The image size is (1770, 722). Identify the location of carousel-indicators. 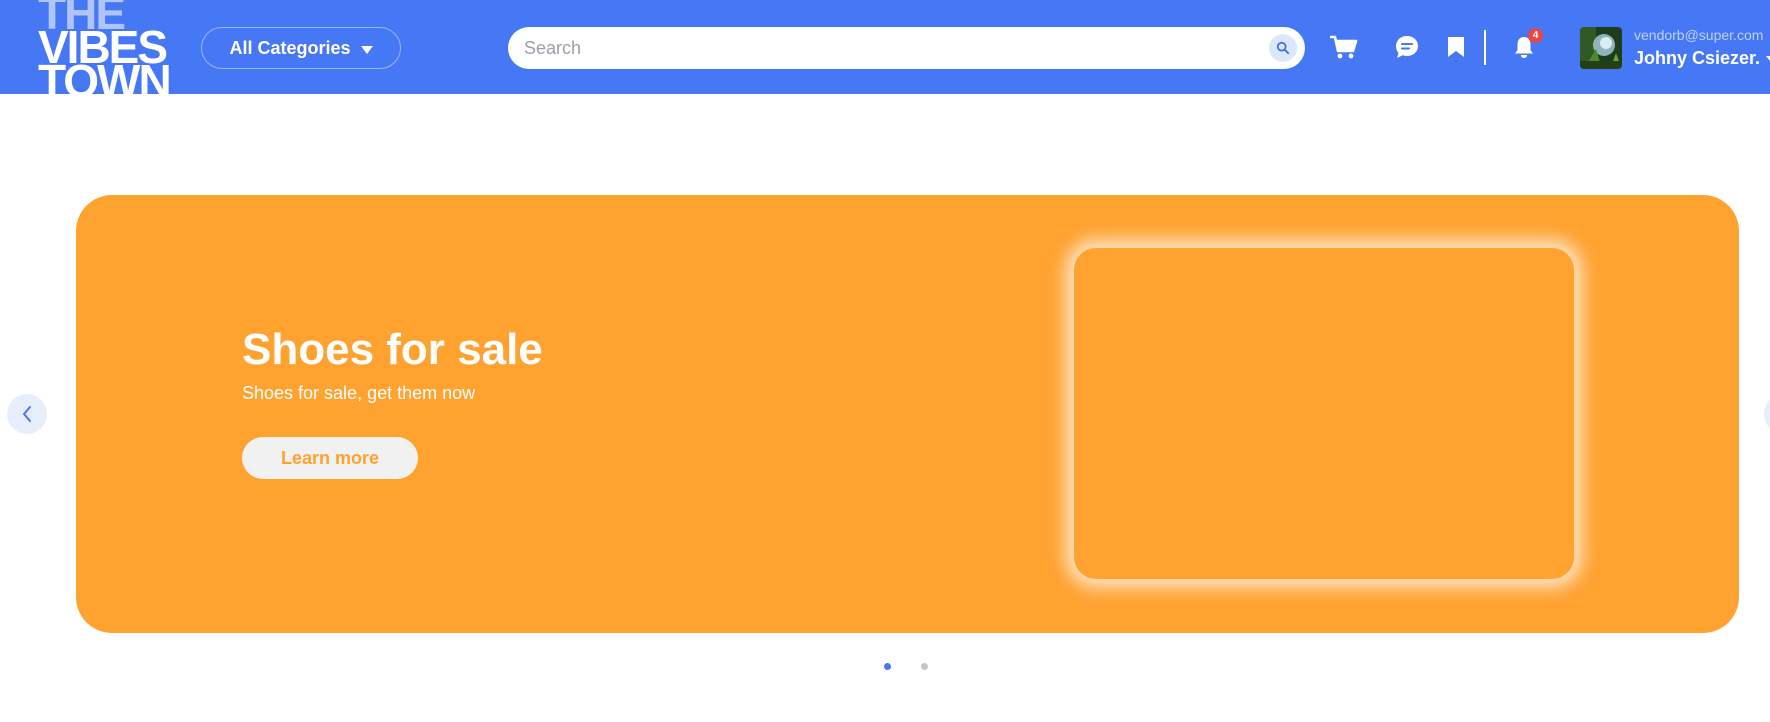
(909, 667).